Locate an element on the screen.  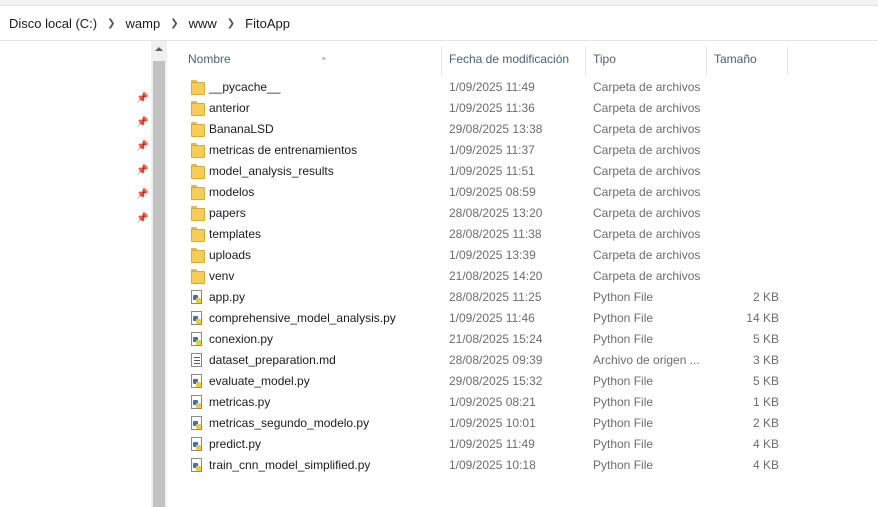
file-name: dataset_preparation.md is located at coordinates (272, 360).